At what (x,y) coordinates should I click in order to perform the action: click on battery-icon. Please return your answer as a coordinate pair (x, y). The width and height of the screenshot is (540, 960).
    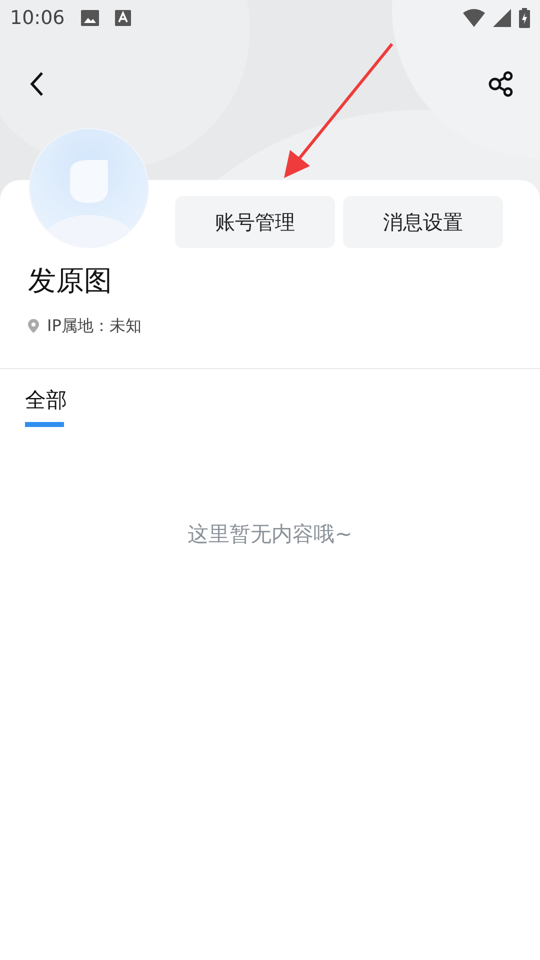
    Looking at the image, I should click on (524, 18).